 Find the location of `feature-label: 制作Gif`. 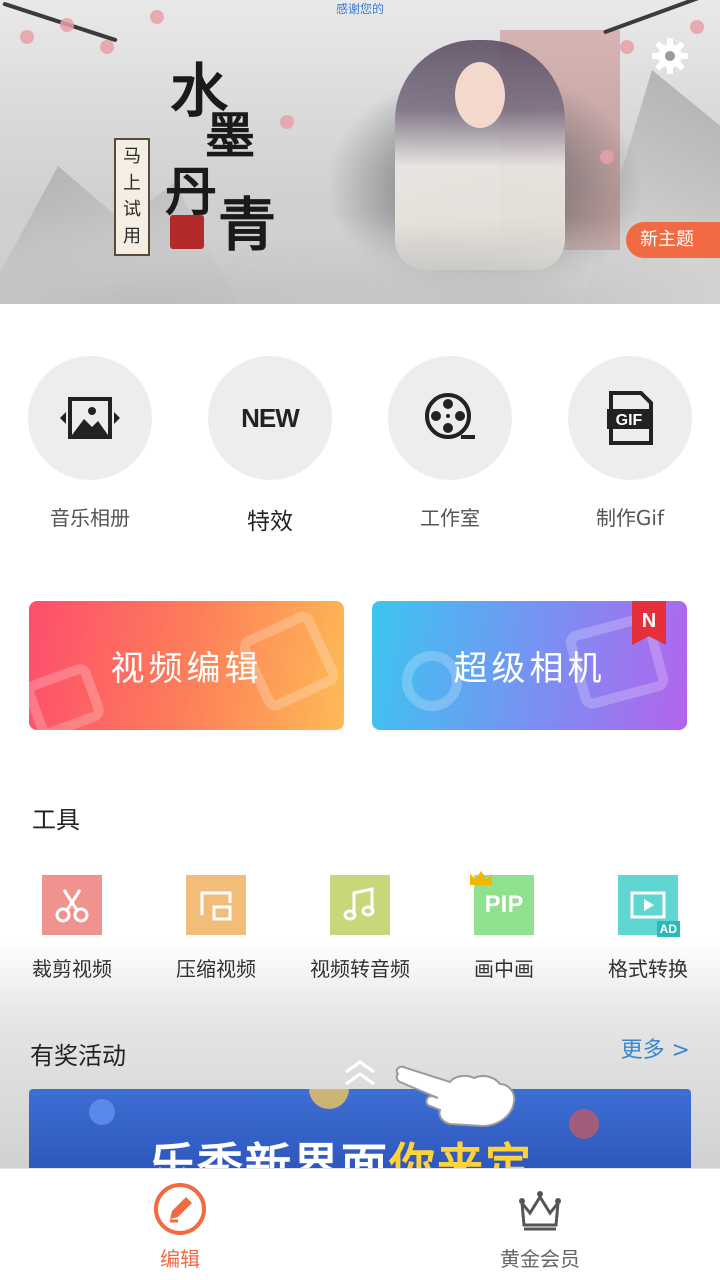

feature-label: 制作Gif is located at coordinates (630, 518).